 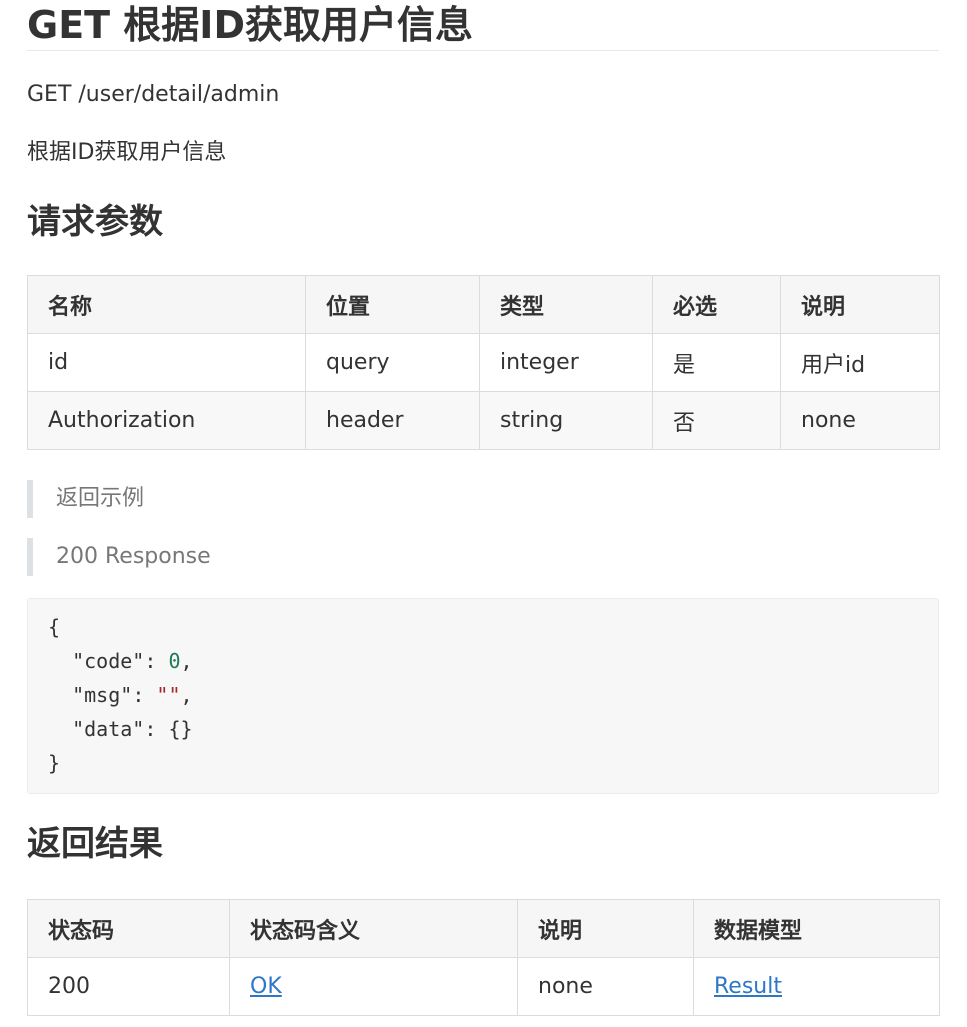 What do you see at coordinates (716, 304) in the screenshot?
I see `column-header: 必选` at bounding box center [716, 304].